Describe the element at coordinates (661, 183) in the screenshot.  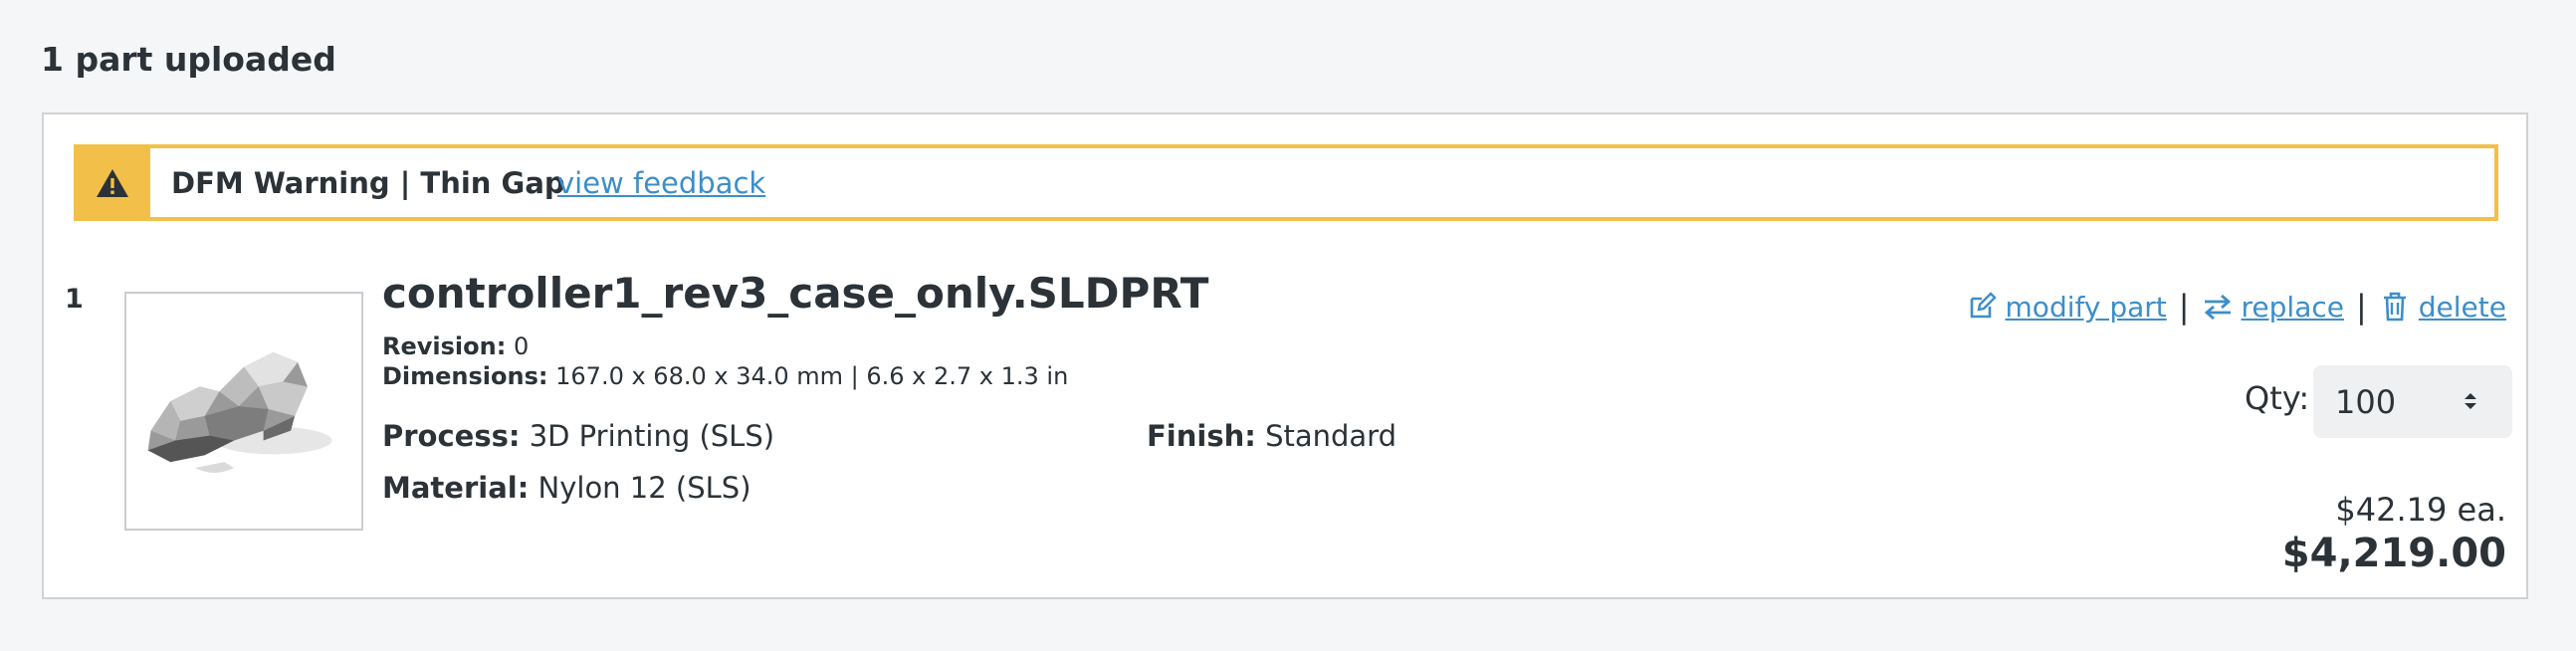
I see `view-feedback-link: view feedback` at that location.